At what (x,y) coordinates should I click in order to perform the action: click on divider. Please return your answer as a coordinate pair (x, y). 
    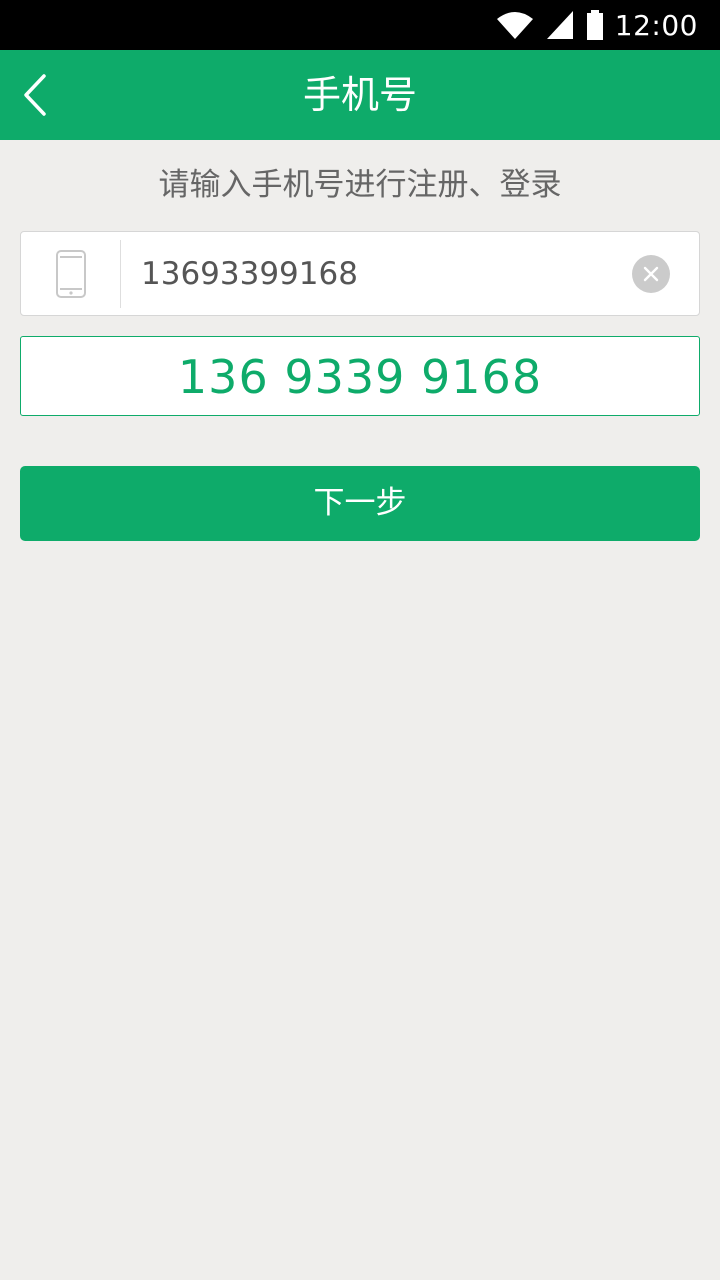
    Looking at the image, I should click on (120, 274).